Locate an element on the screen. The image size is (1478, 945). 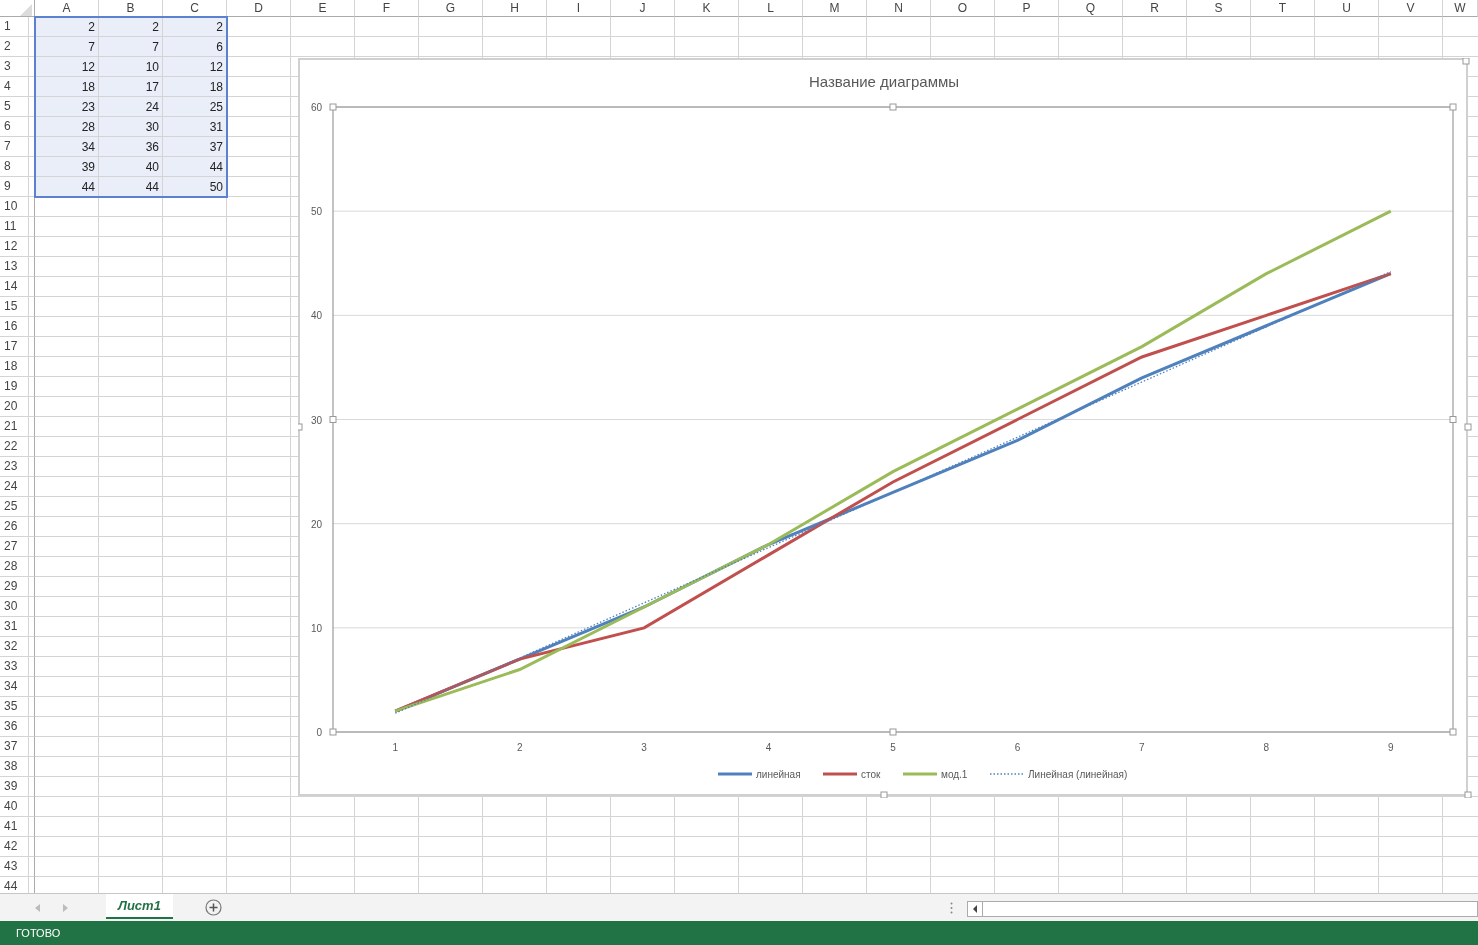
column-header: R is located at coordinates (1155, 8).